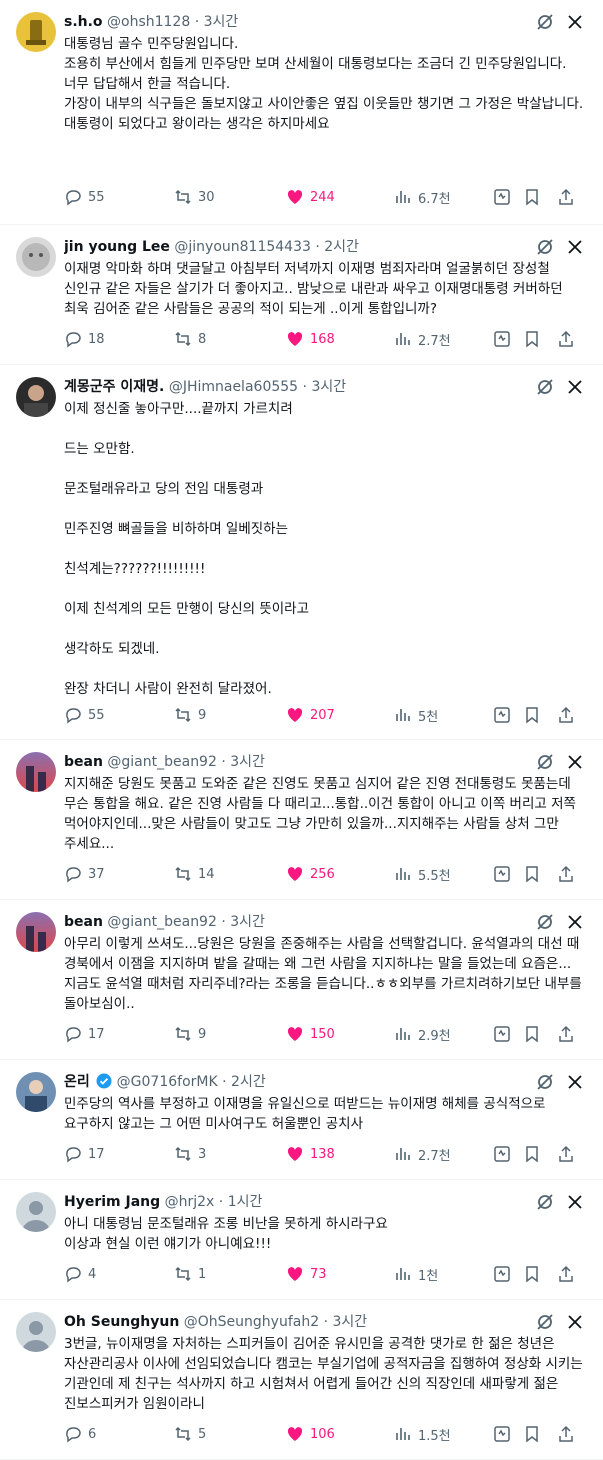 The width and height of the screenshot is (603, 1460). Describe the element at coordinates (233, 387) in the screenshot. I see `user-handle: @JHimnaela60555` at that location.